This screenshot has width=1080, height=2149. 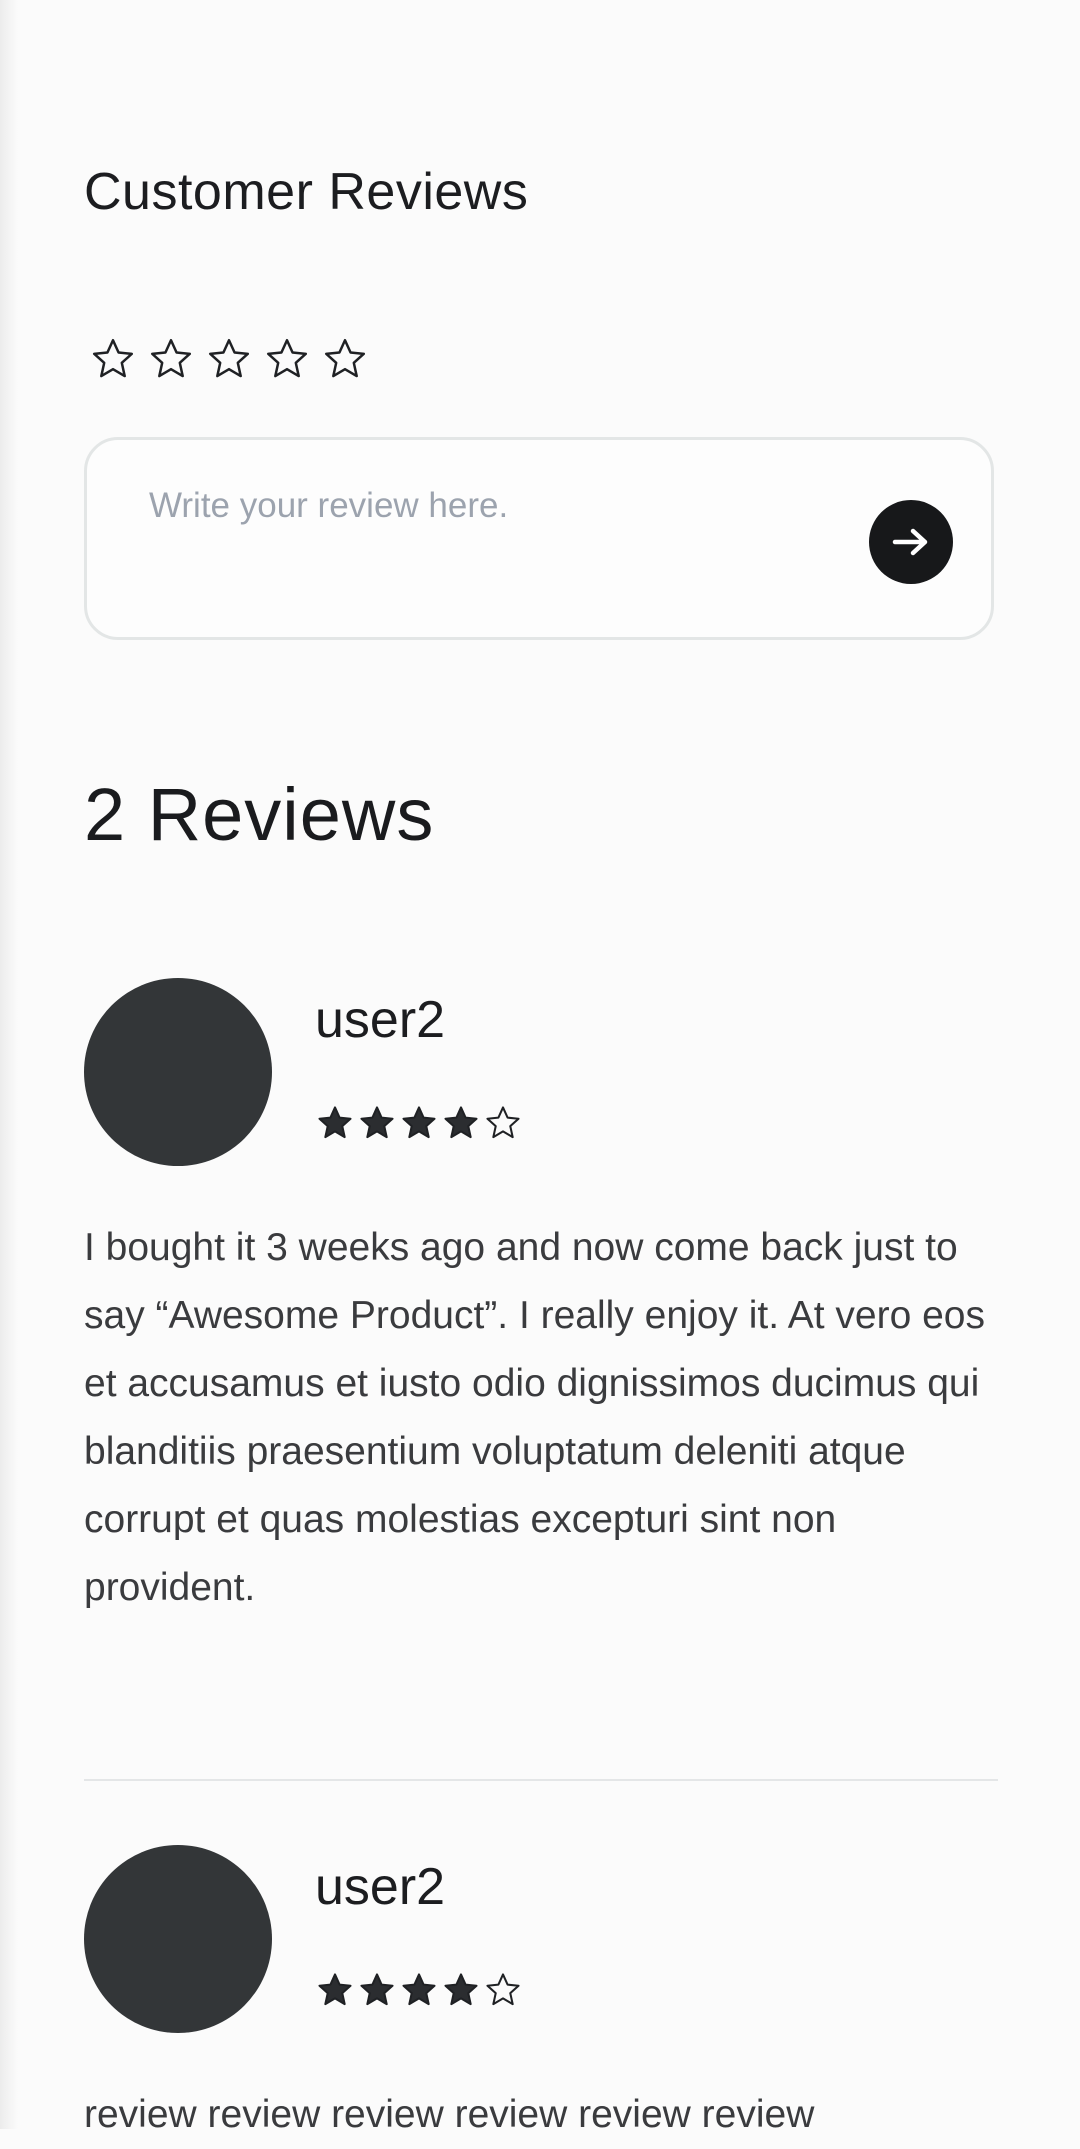 I want to click on review-textarea, so click(x=499, y=546).